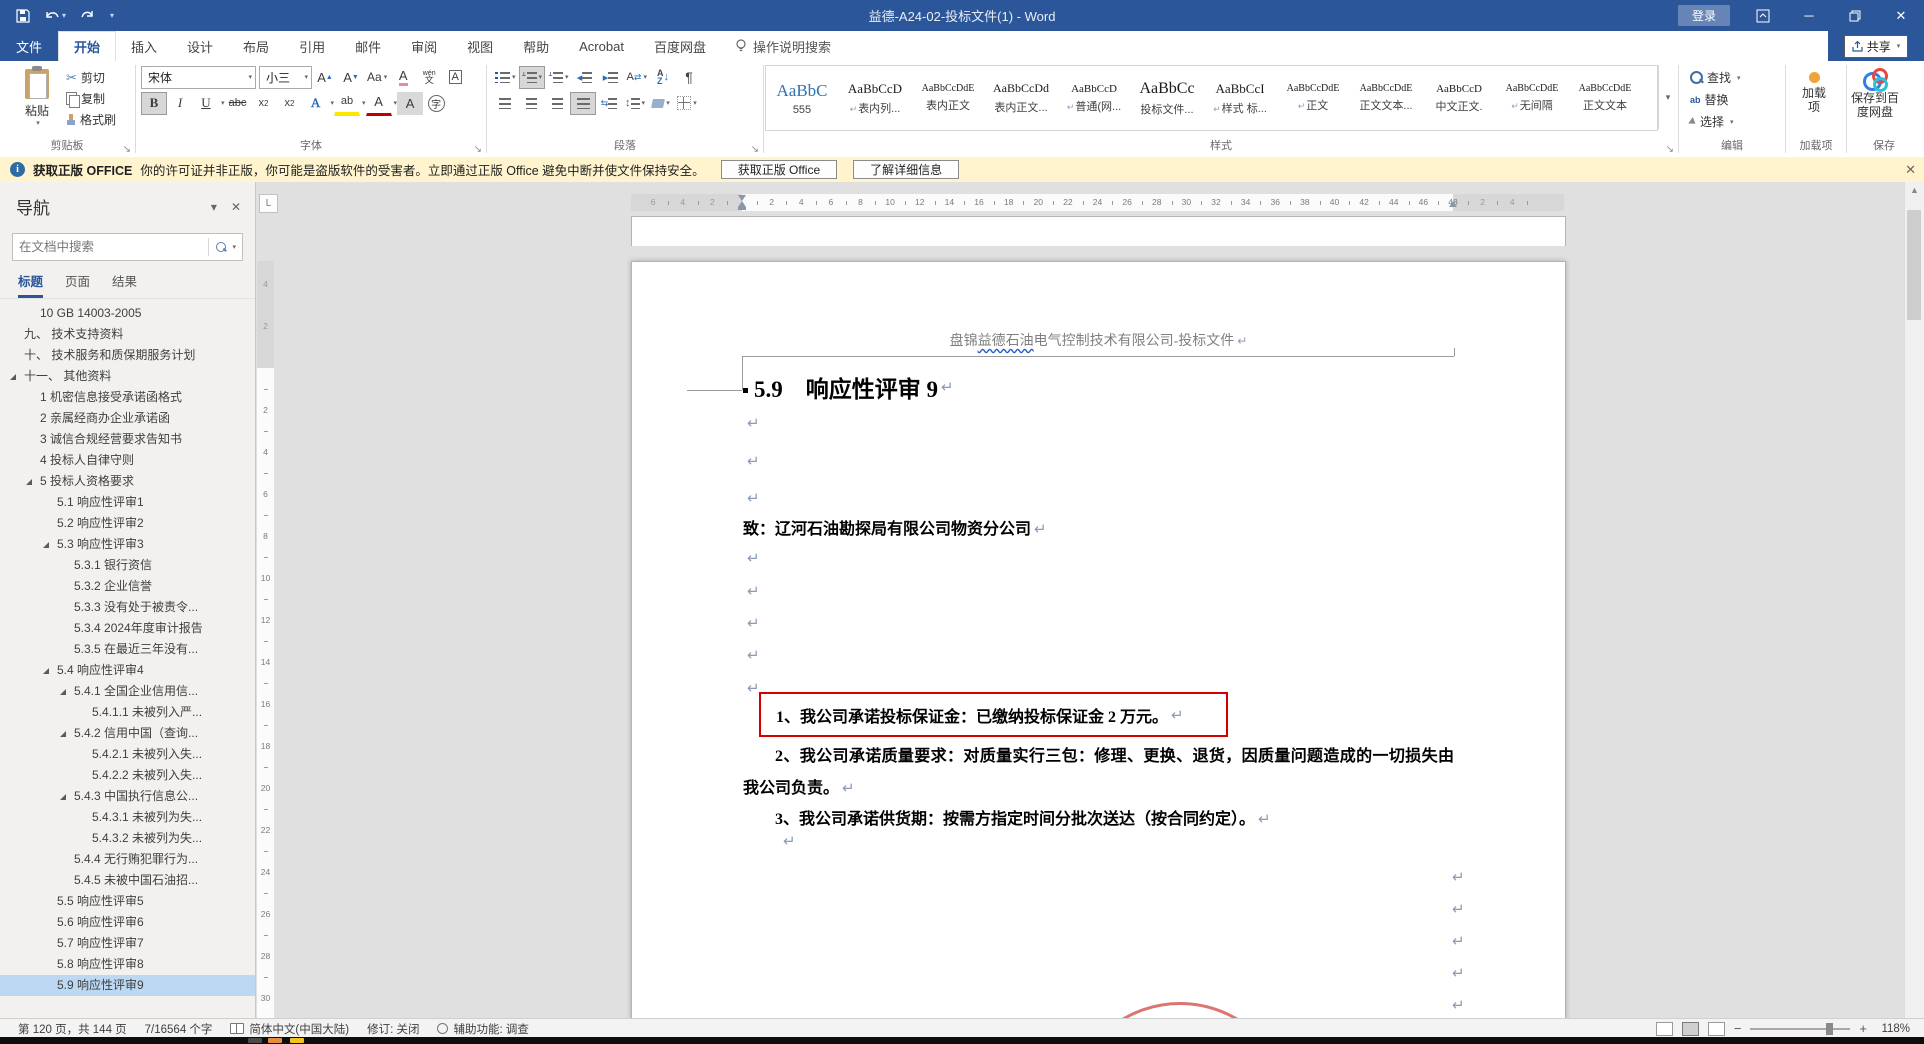  What do you see at coordinates (214, 207) in the screenshot?
I see `nav-pane-dropdown-icon: ▾` at bounding box center [214, 207].